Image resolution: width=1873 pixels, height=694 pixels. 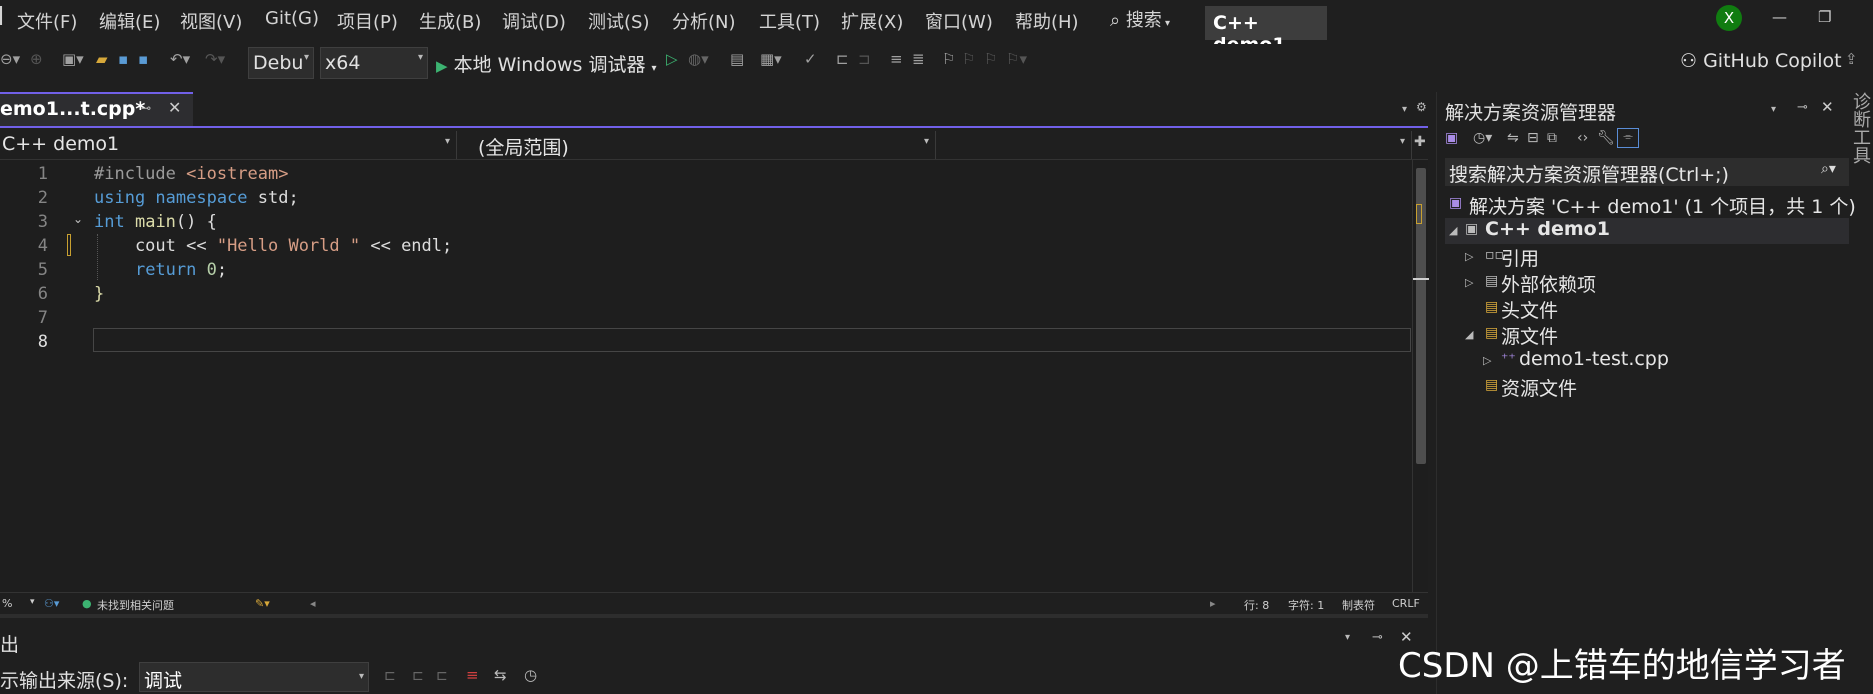 What do you see at coordinates (864, 59) in the screenshot?
I see `uncomment-icon: ⊐` at bounding box center [864, 59].